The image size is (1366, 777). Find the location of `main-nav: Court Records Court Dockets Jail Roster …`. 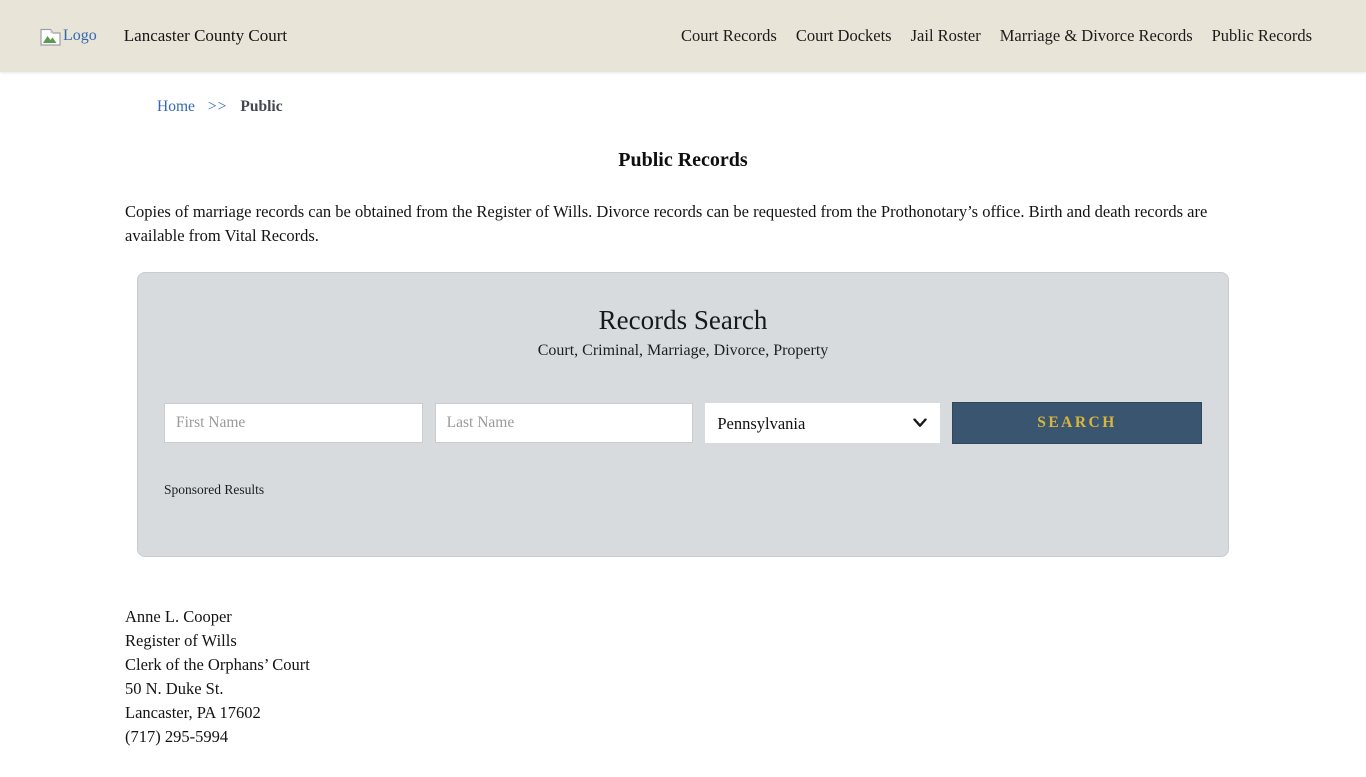

main-nav: Court Records Court Dockets Jail Roster … is located at coordinates (996, 36).